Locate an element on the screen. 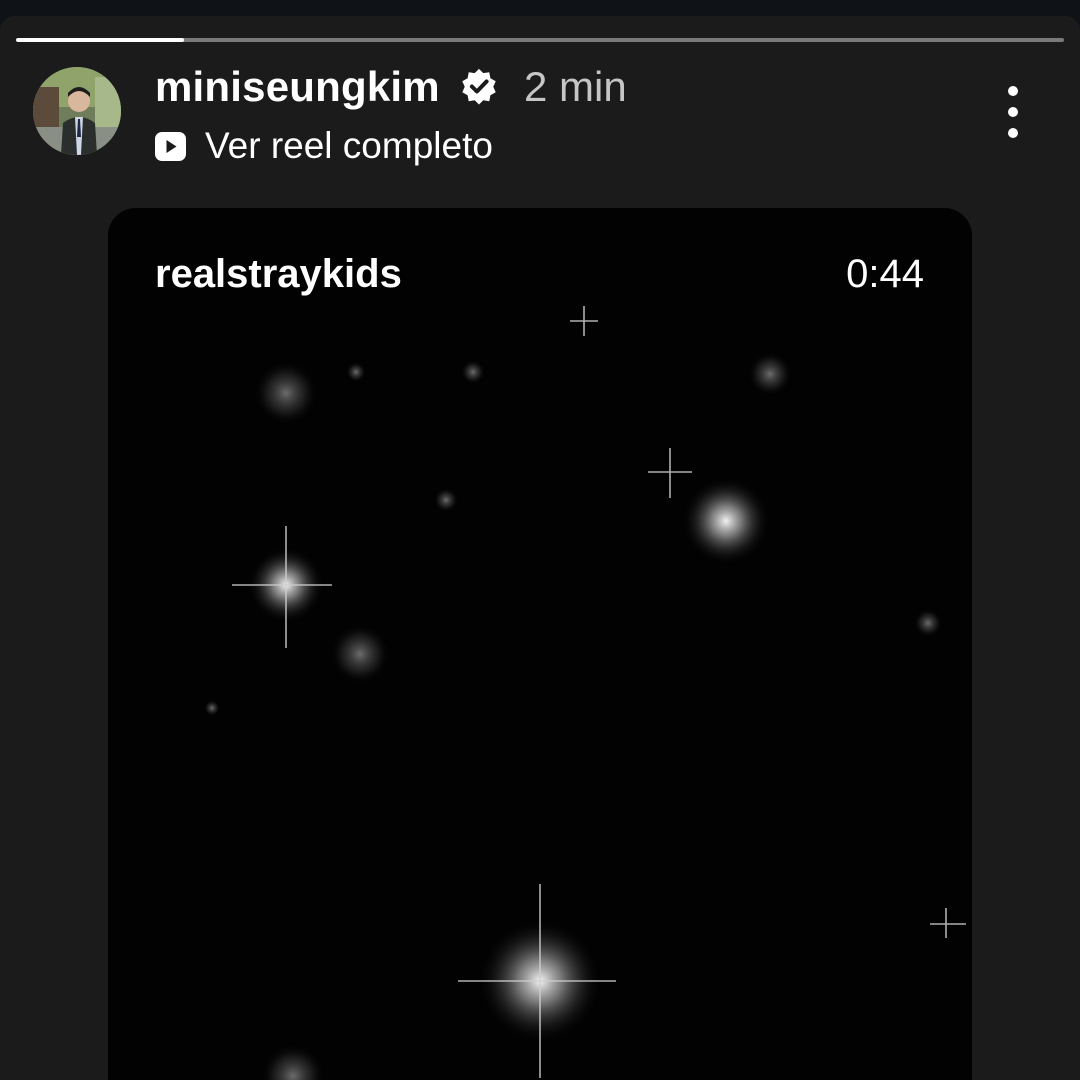 This screenshot has height=1080, width=1080. story-username: miniseungkim is located at coordinates (297, 87).